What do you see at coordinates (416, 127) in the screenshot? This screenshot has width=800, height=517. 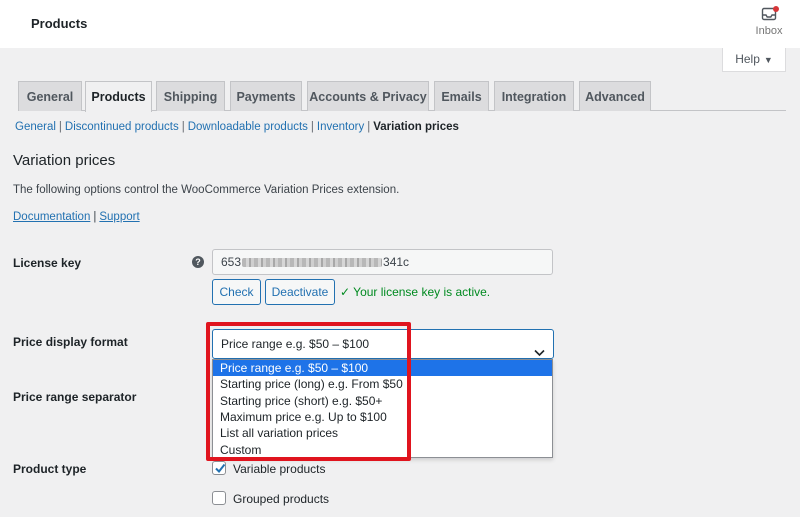 I see `subnav-variation-prices: Variation prices` at bounding box center [416, 127].